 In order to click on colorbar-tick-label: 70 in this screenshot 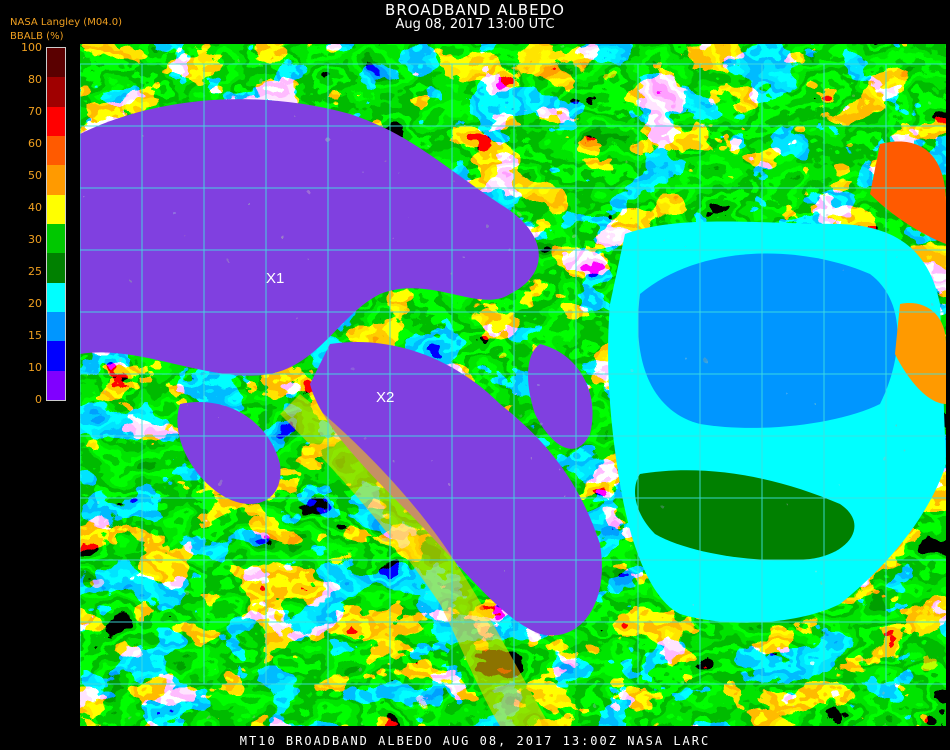, I will do `click(35, 111)`.